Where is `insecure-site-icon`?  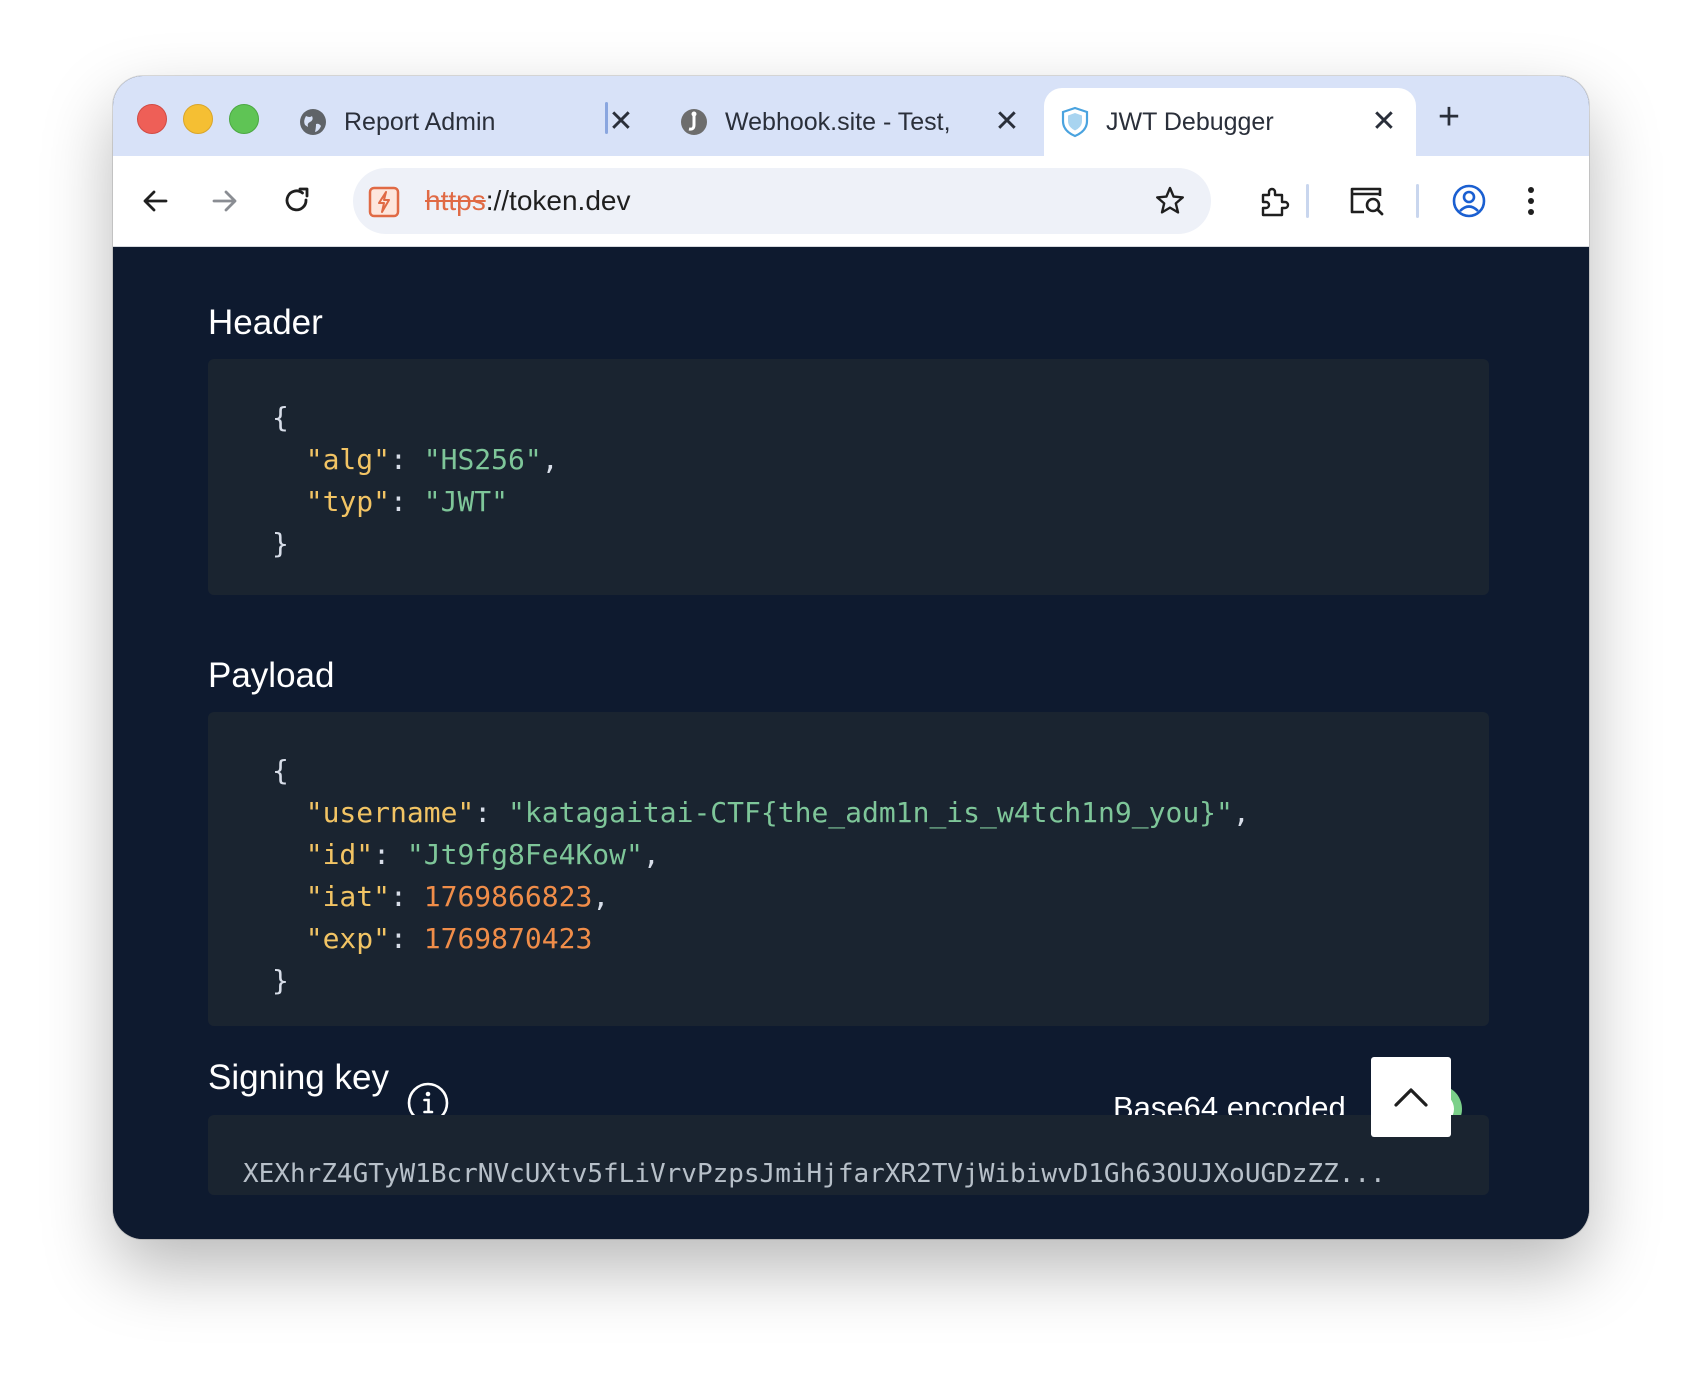 insecure-site-icon is located at coordinates (384, 202).